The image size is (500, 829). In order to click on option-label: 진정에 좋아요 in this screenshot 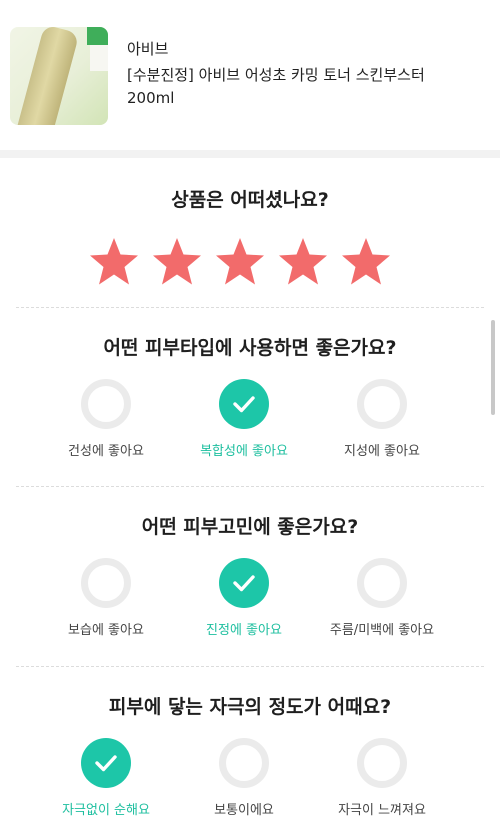, I will do `click(244, 630)`.